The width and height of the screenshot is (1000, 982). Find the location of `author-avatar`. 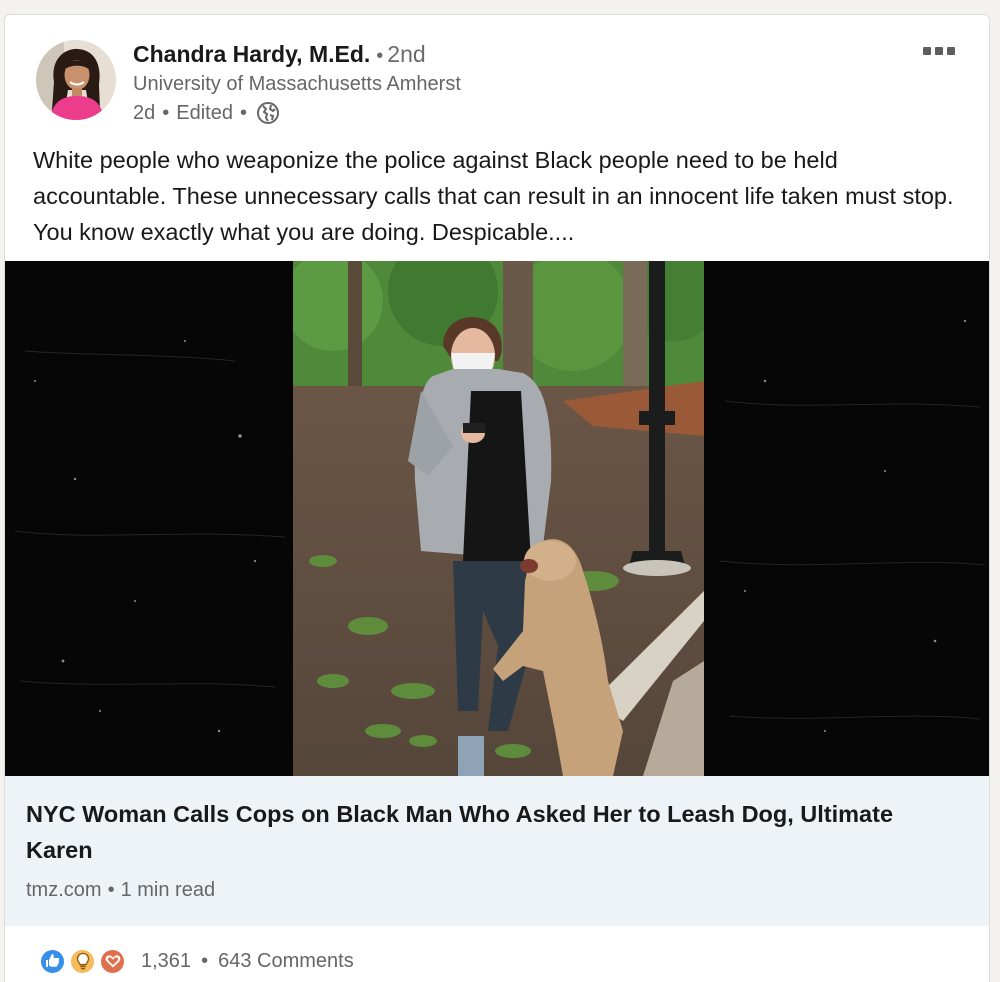

author-avatar is located at coordinates (76, 80).